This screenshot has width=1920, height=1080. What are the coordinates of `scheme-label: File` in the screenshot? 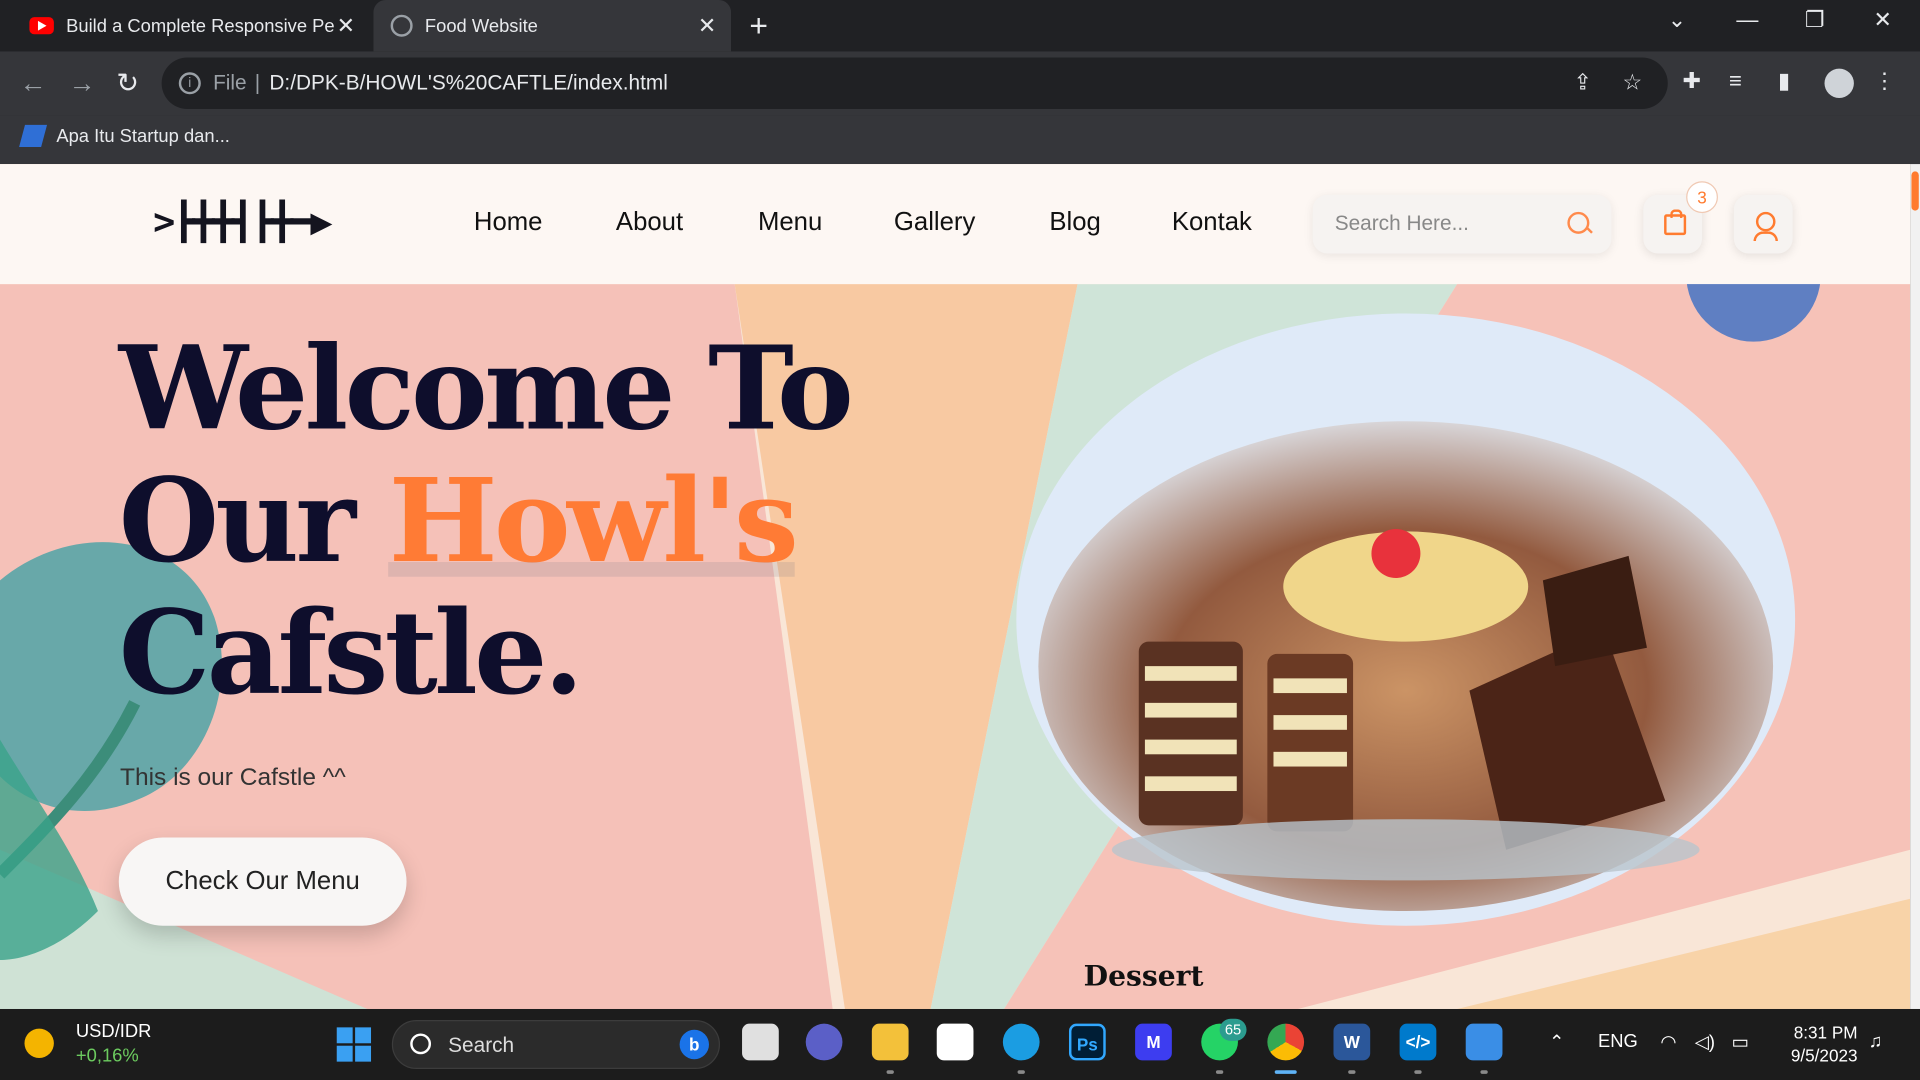 It's located at (230, 83).